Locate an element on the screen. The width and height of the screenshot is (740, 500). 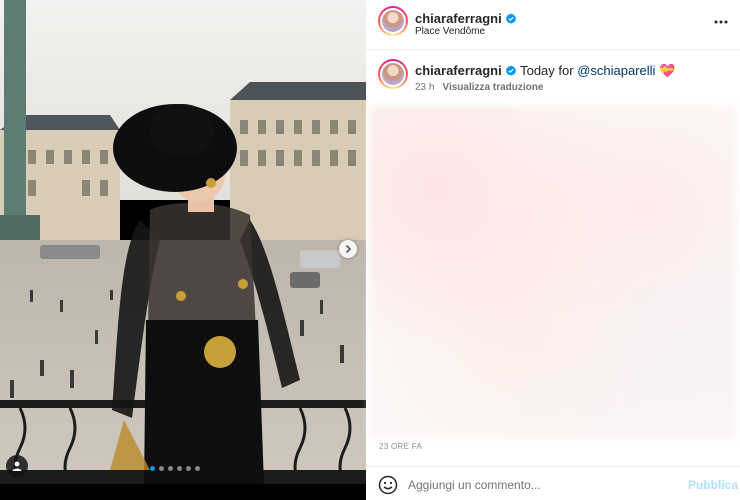
more-options-button is located at coordinates (721, 22).